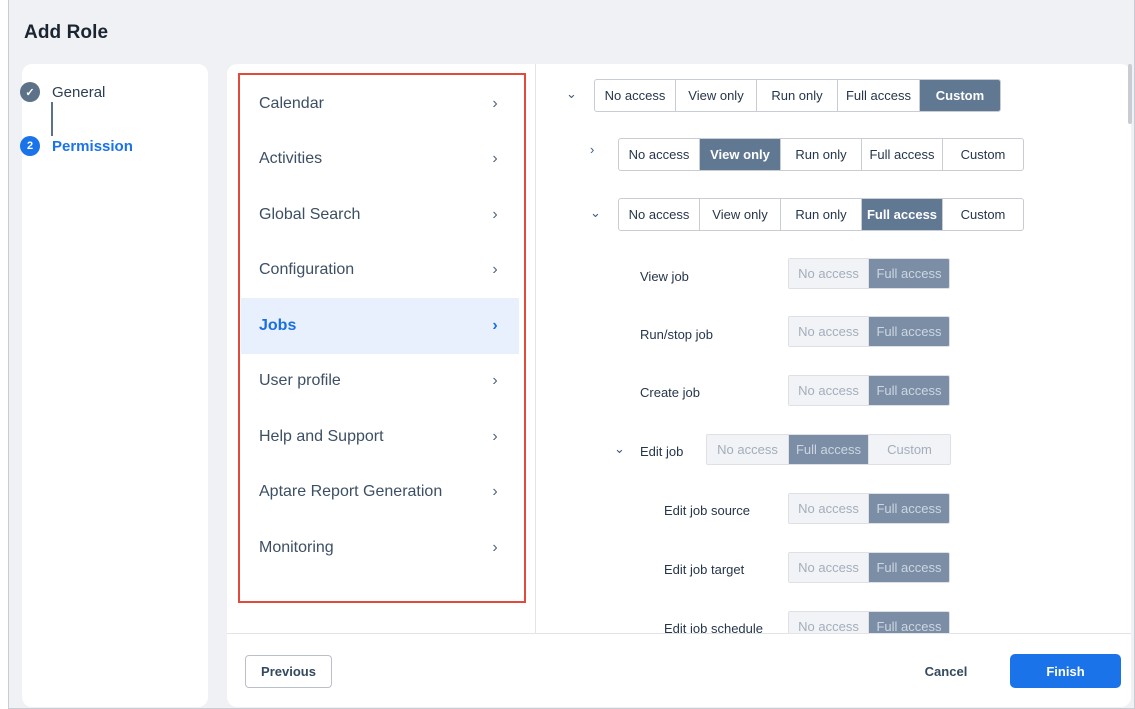  I want to click on category-label: Monitoring, so click(296, 547).